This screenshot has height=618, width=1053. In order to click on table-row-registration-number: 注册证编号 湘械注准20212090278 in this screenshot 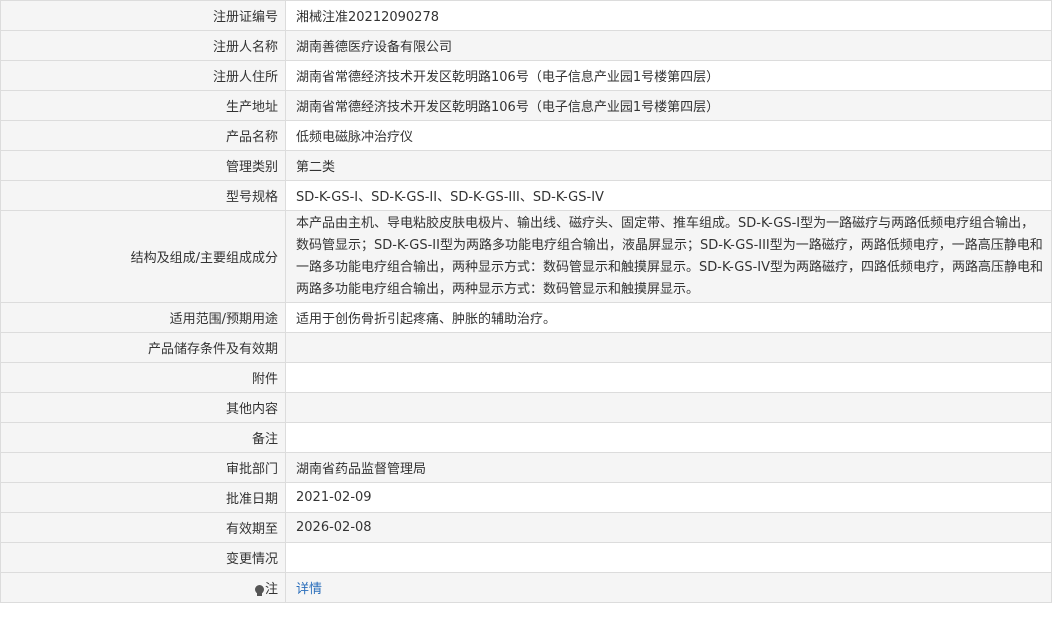, I will do `click(526, 15)`.